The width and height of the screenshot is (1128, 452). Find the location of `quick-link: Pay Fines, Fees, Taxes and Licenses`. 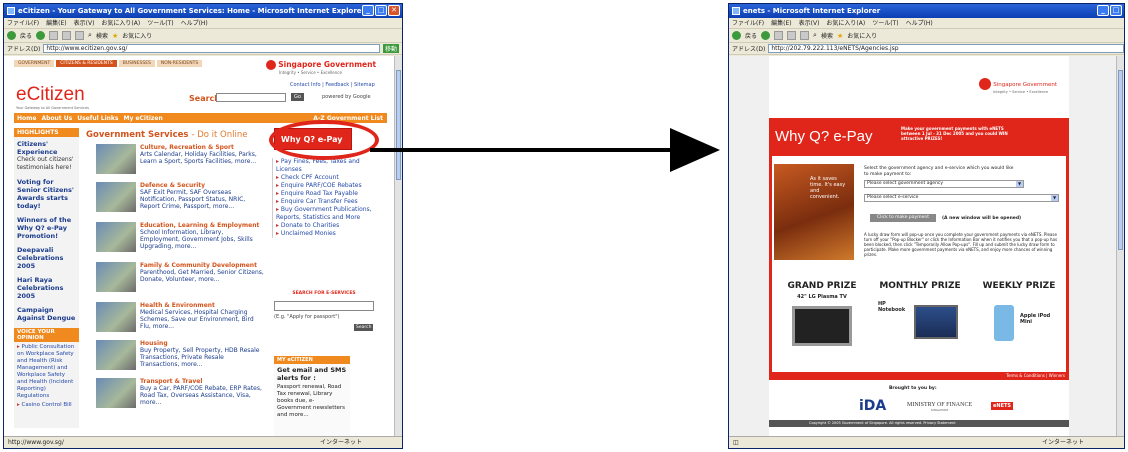

quick-link: Pay Fines, Fees, Taxes and Licenses is located at coordinates (326, 166).